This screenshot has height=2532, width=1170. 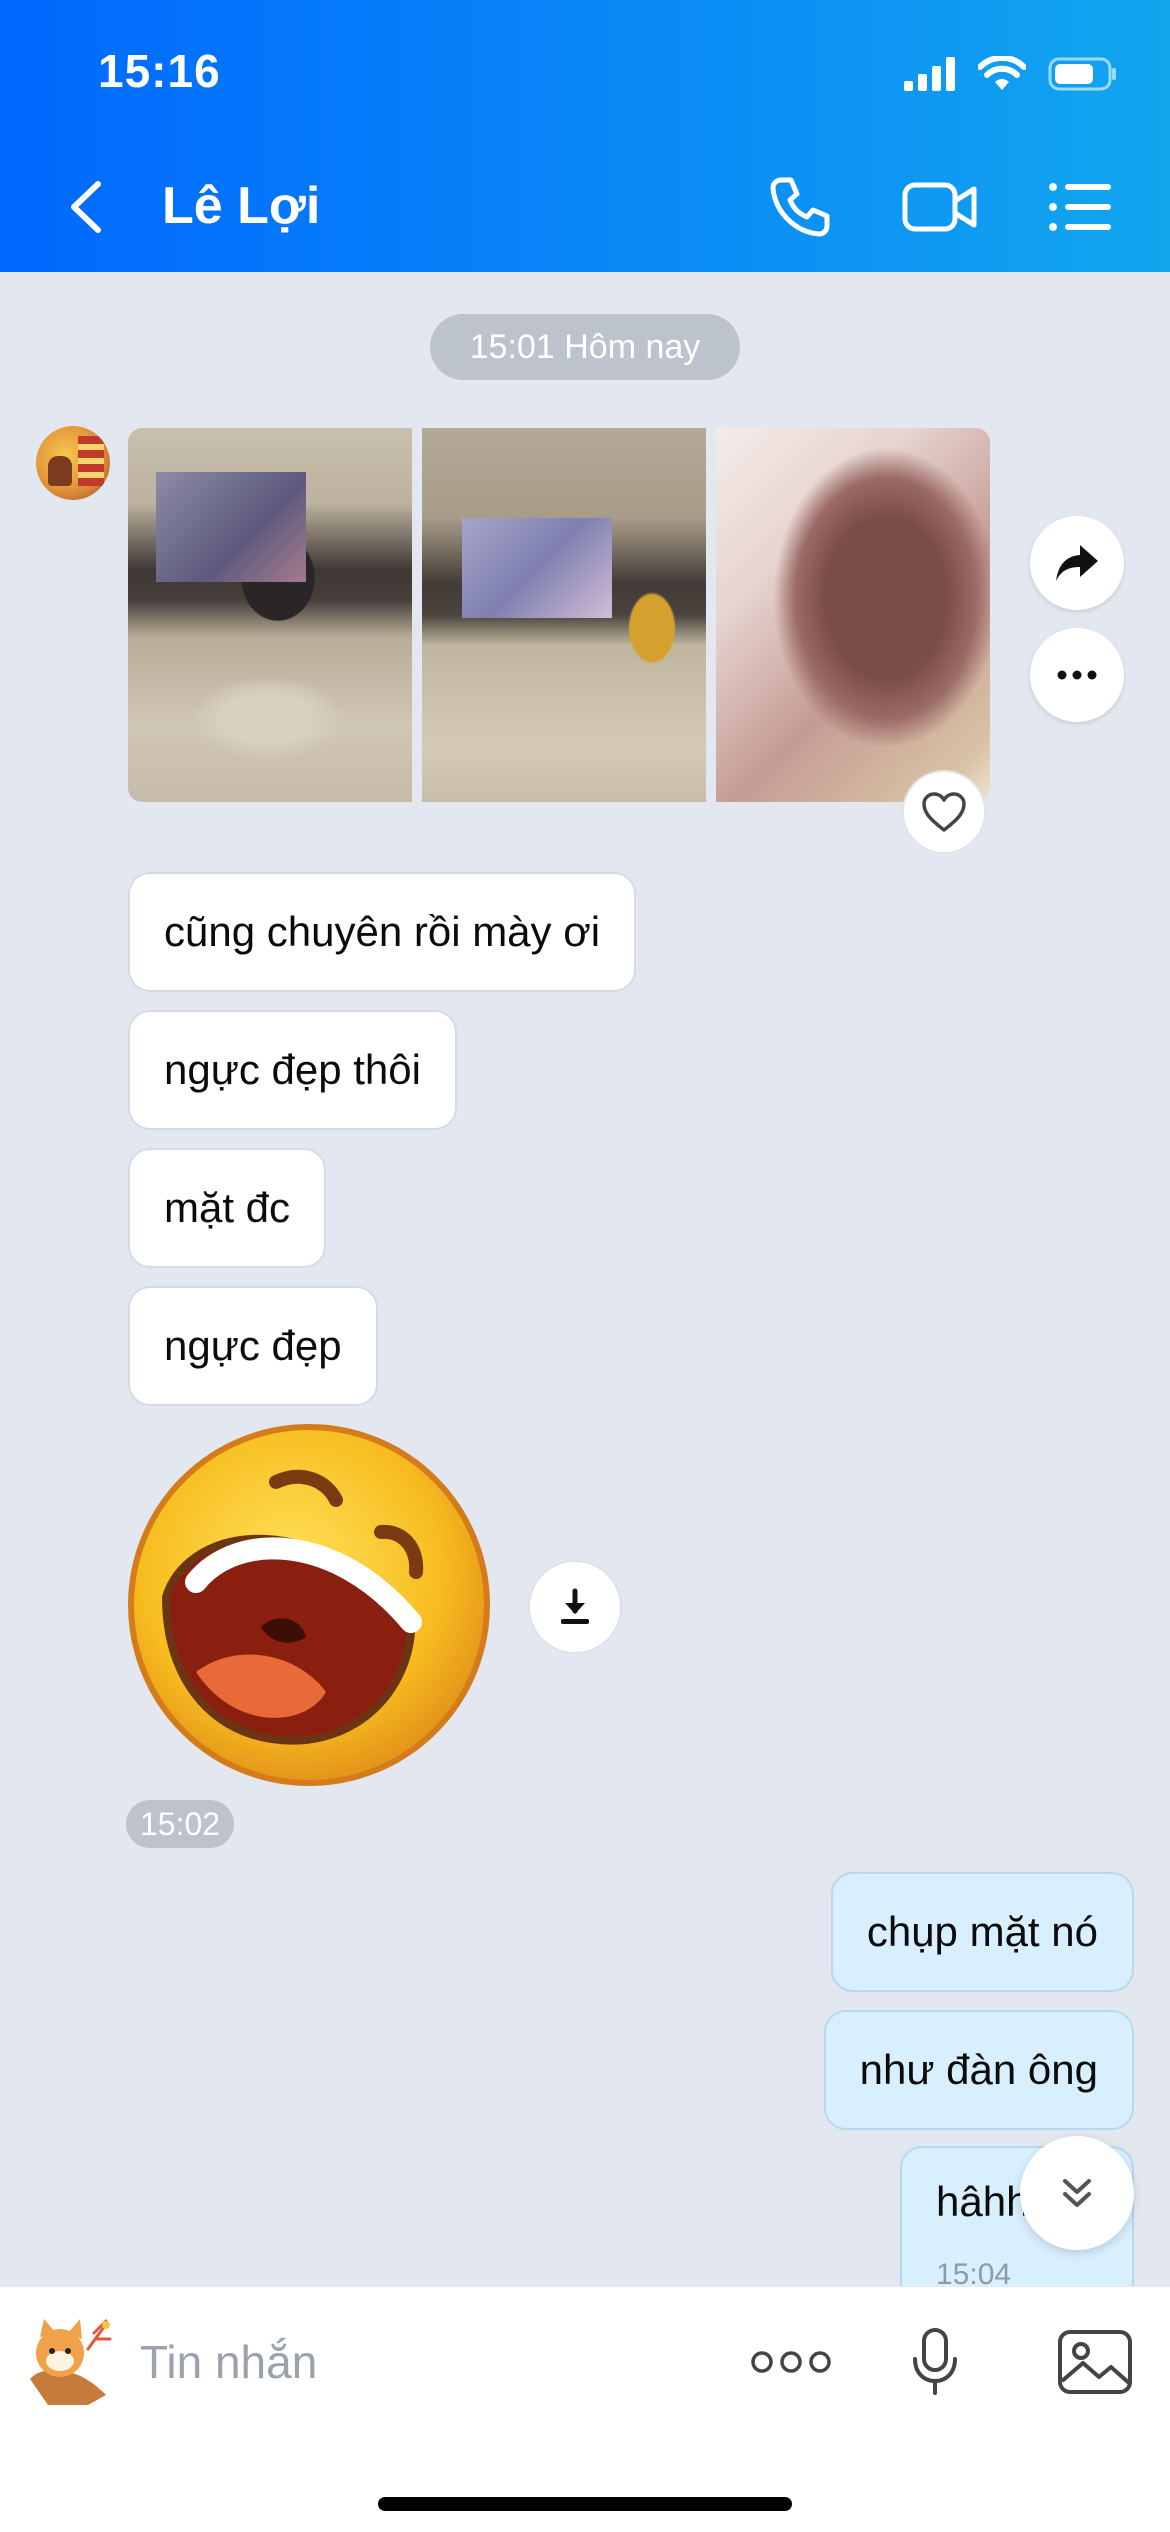 I want to click on sticker-button, so click(x=68, y=2359).